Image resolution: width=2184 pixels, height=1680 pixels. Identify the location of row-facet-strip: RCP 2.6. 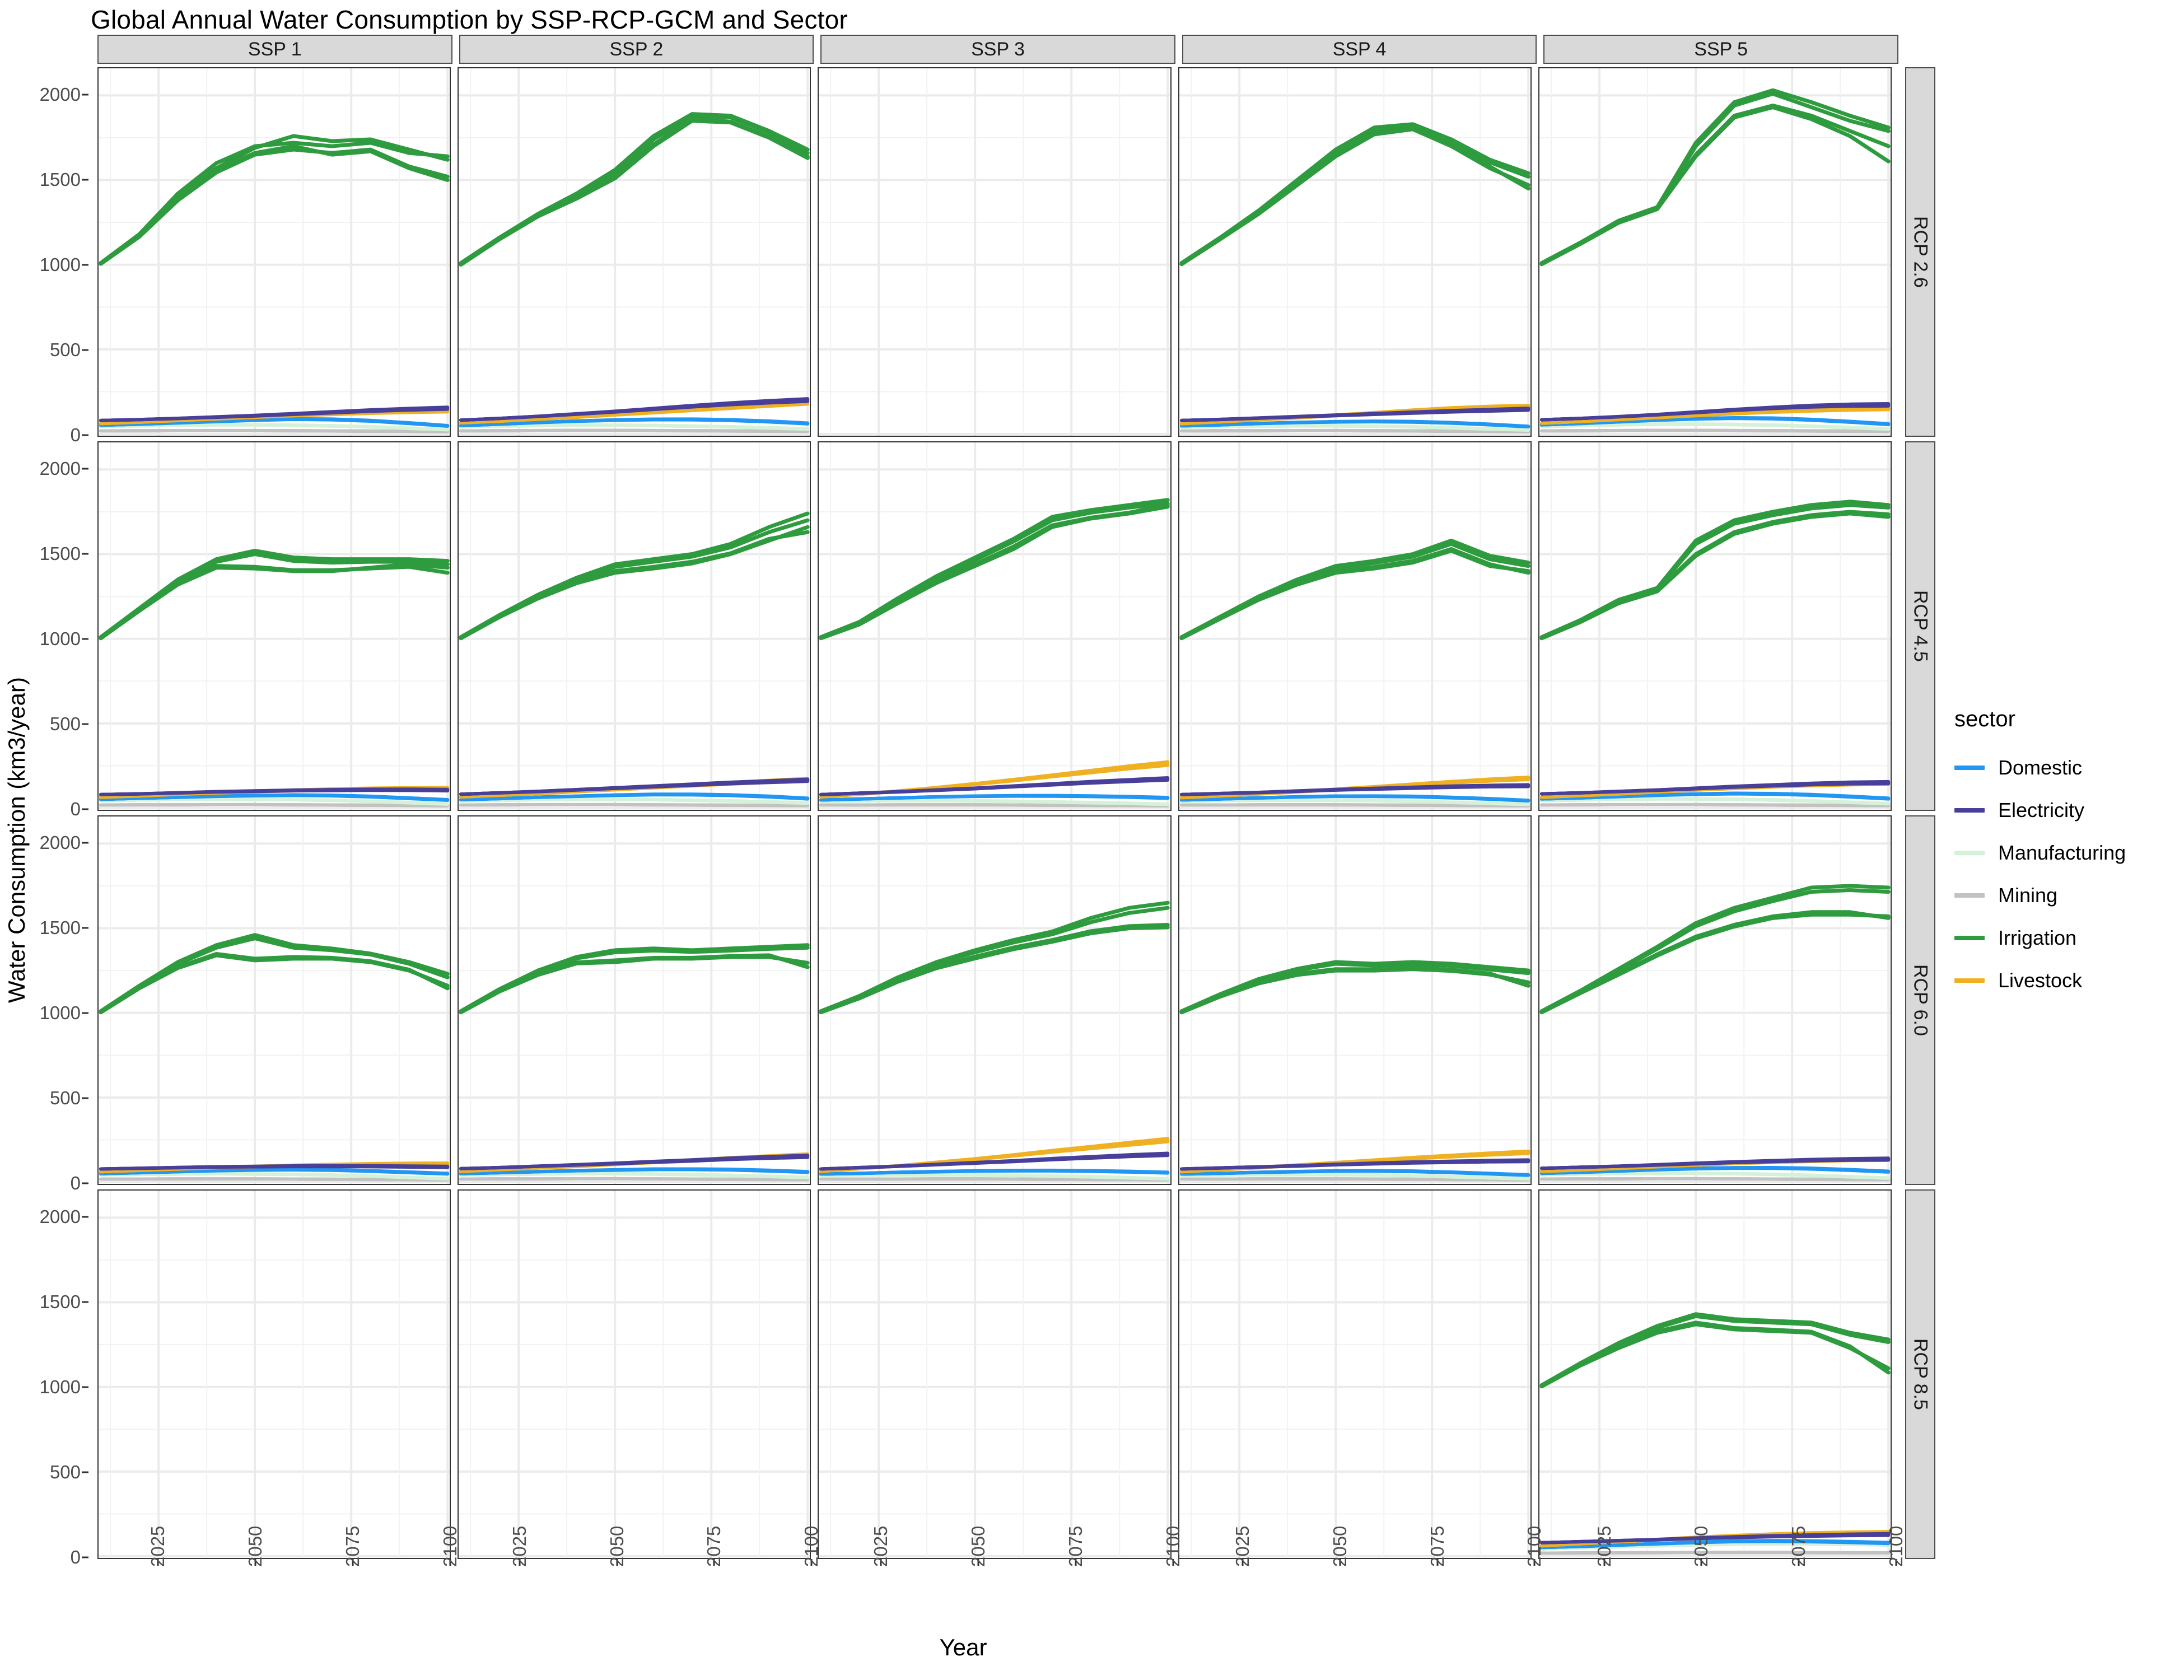
(1920, 252).